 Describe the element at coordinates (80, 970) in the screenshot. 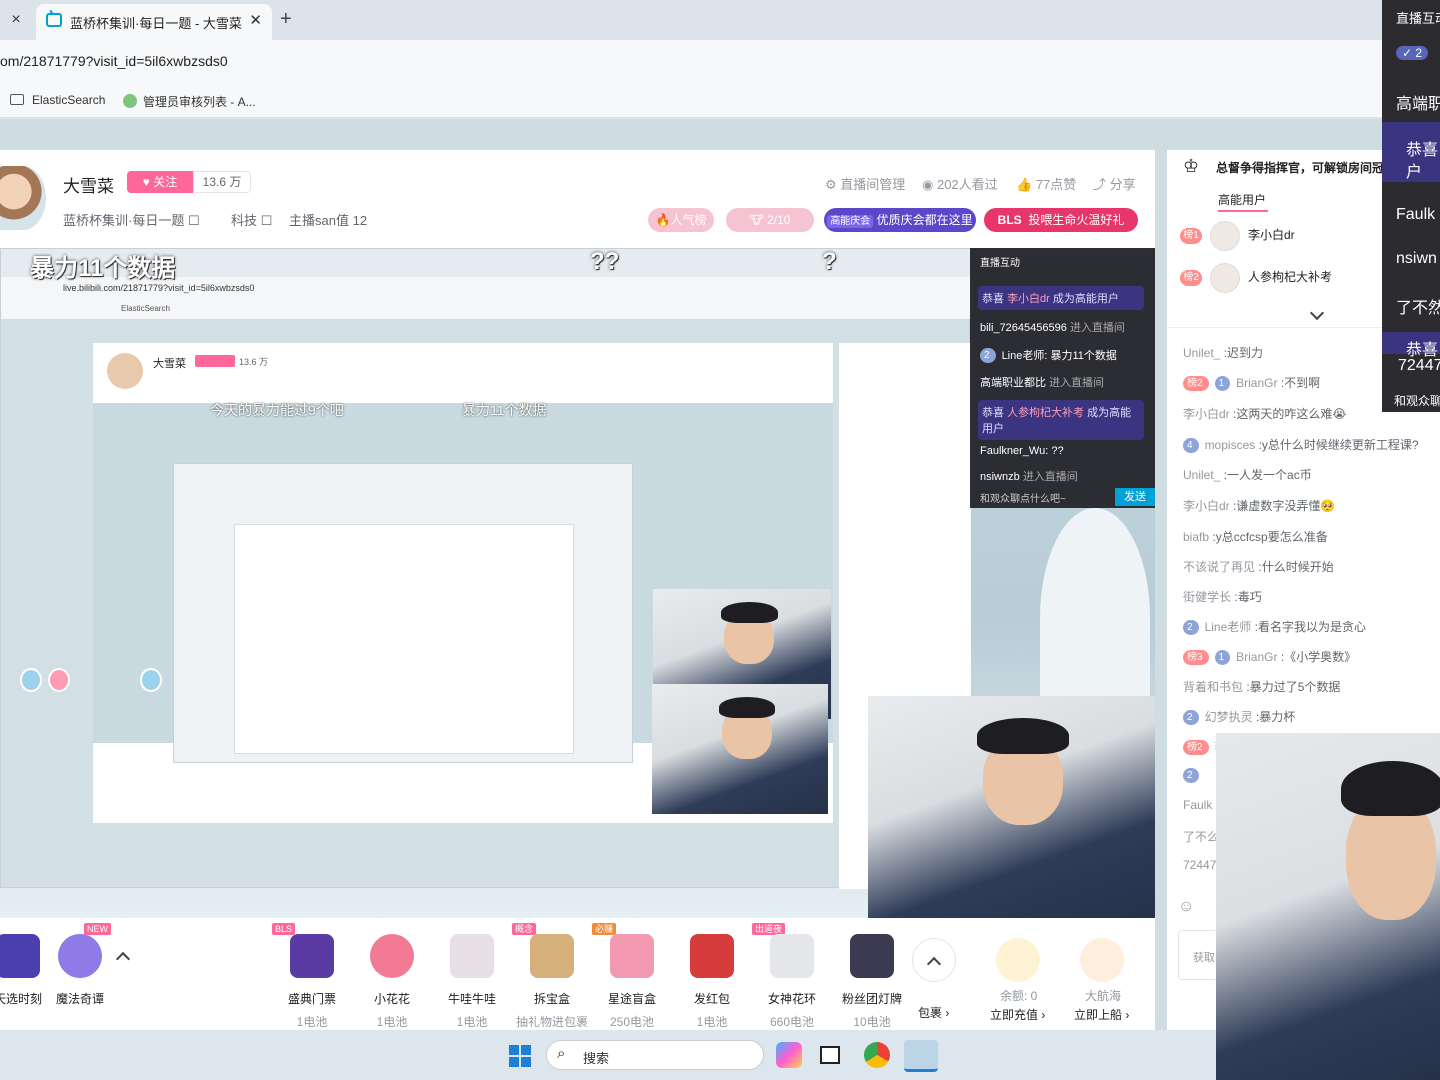

I see `gift-item: 魔法奇谭` at that location.